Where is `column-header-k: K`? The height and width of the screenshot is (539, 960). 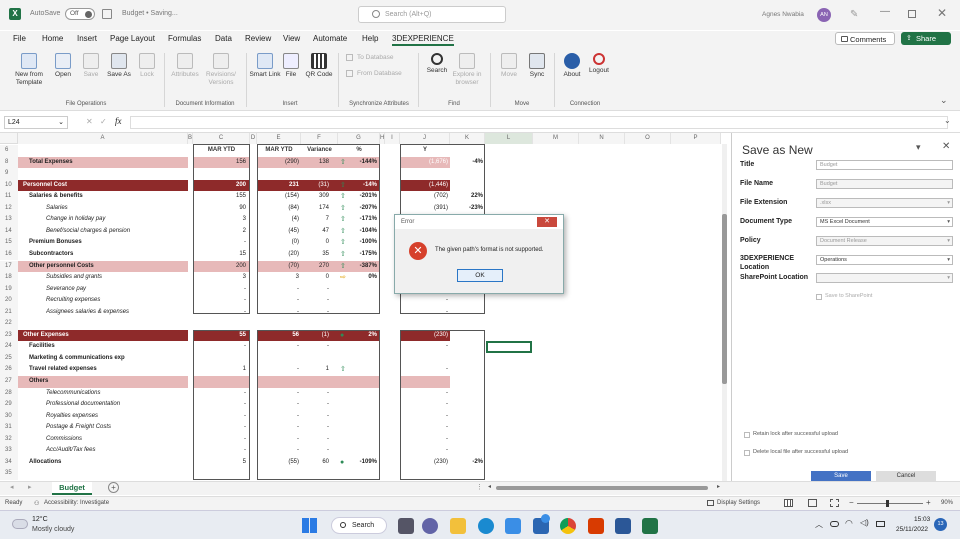 column-header-k: K is located at coordinates (467, 138).